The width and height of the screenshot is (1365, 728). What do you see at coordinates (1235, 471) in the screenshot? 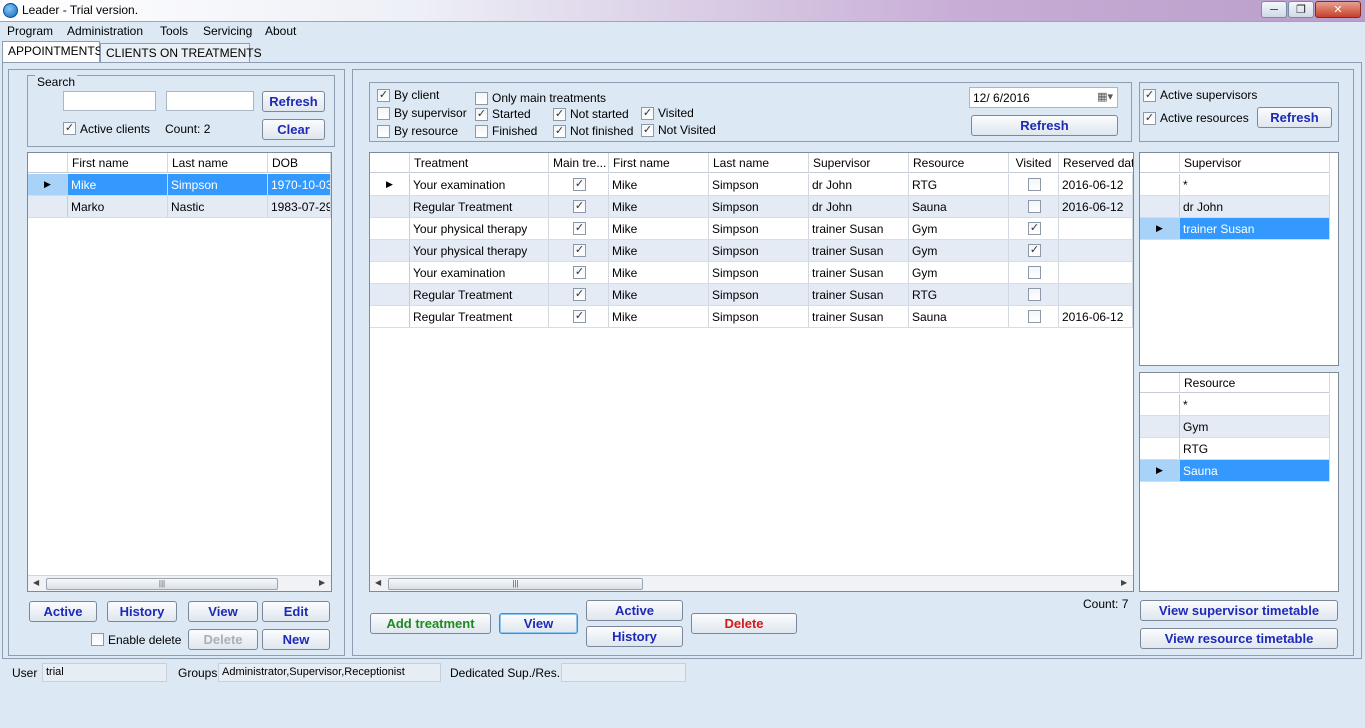
I see `list-item: ▶ Sauna` at bounding box center [1235, 471].